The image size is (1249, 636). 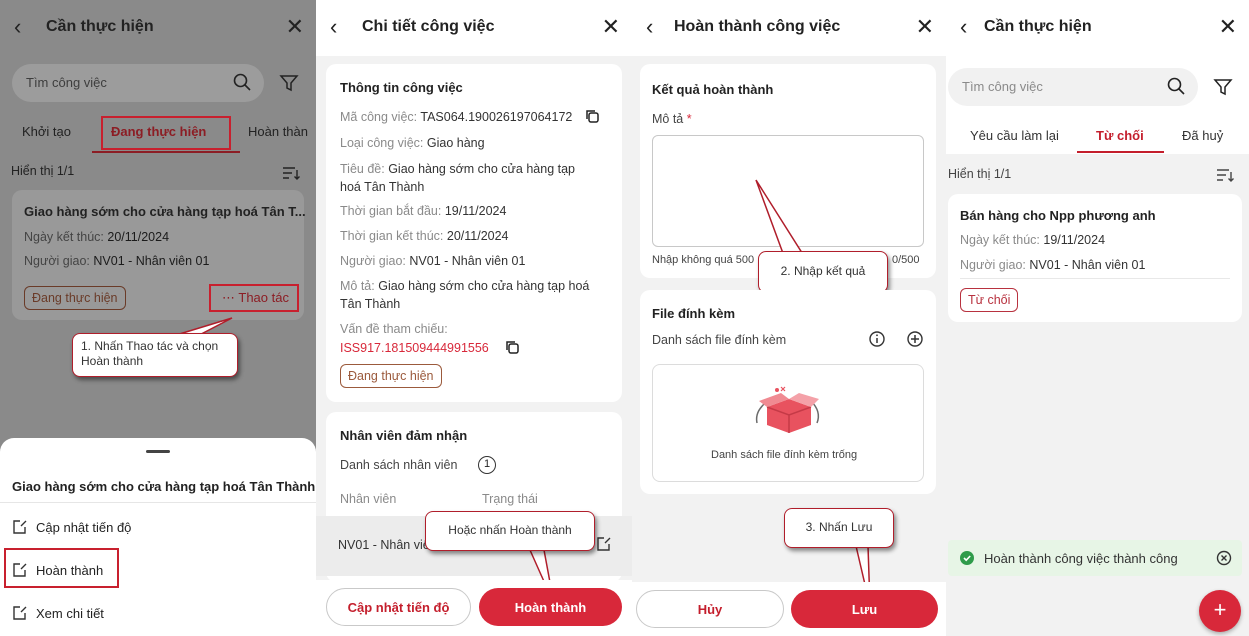 What do you see at coordinates (401, 87) in the screenshot?
I see `section-title: Thông tin công việc` at bounding box center [401, 87].